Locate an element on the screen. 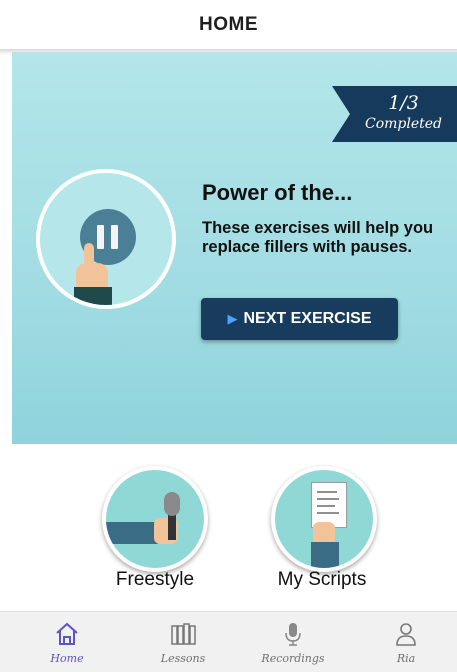 The image size is (457, 672). tab-home: Home is located at coordinates (67, 642).